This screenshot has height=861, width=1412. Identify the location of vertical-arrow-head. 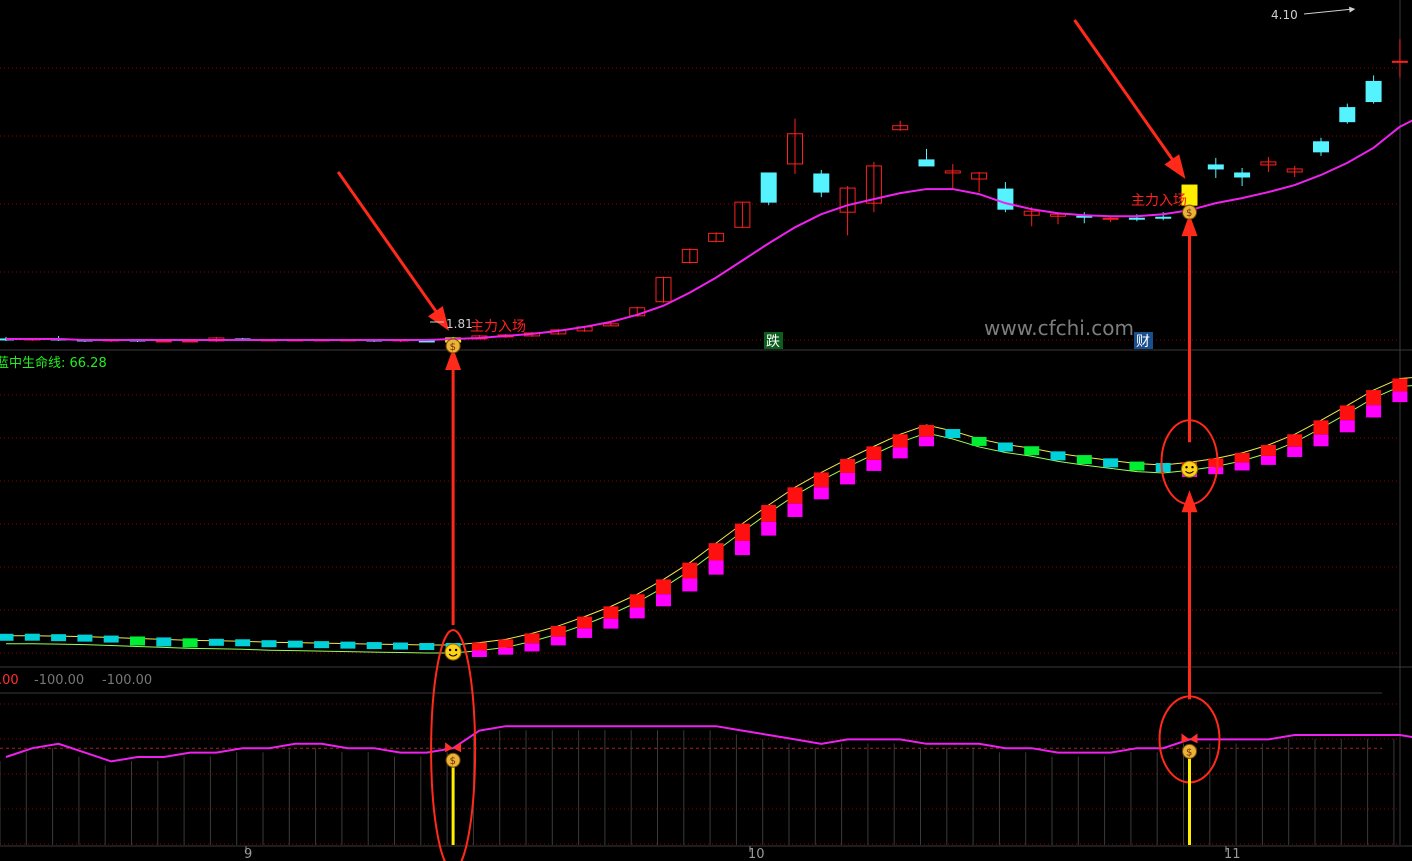
(1189, 501).